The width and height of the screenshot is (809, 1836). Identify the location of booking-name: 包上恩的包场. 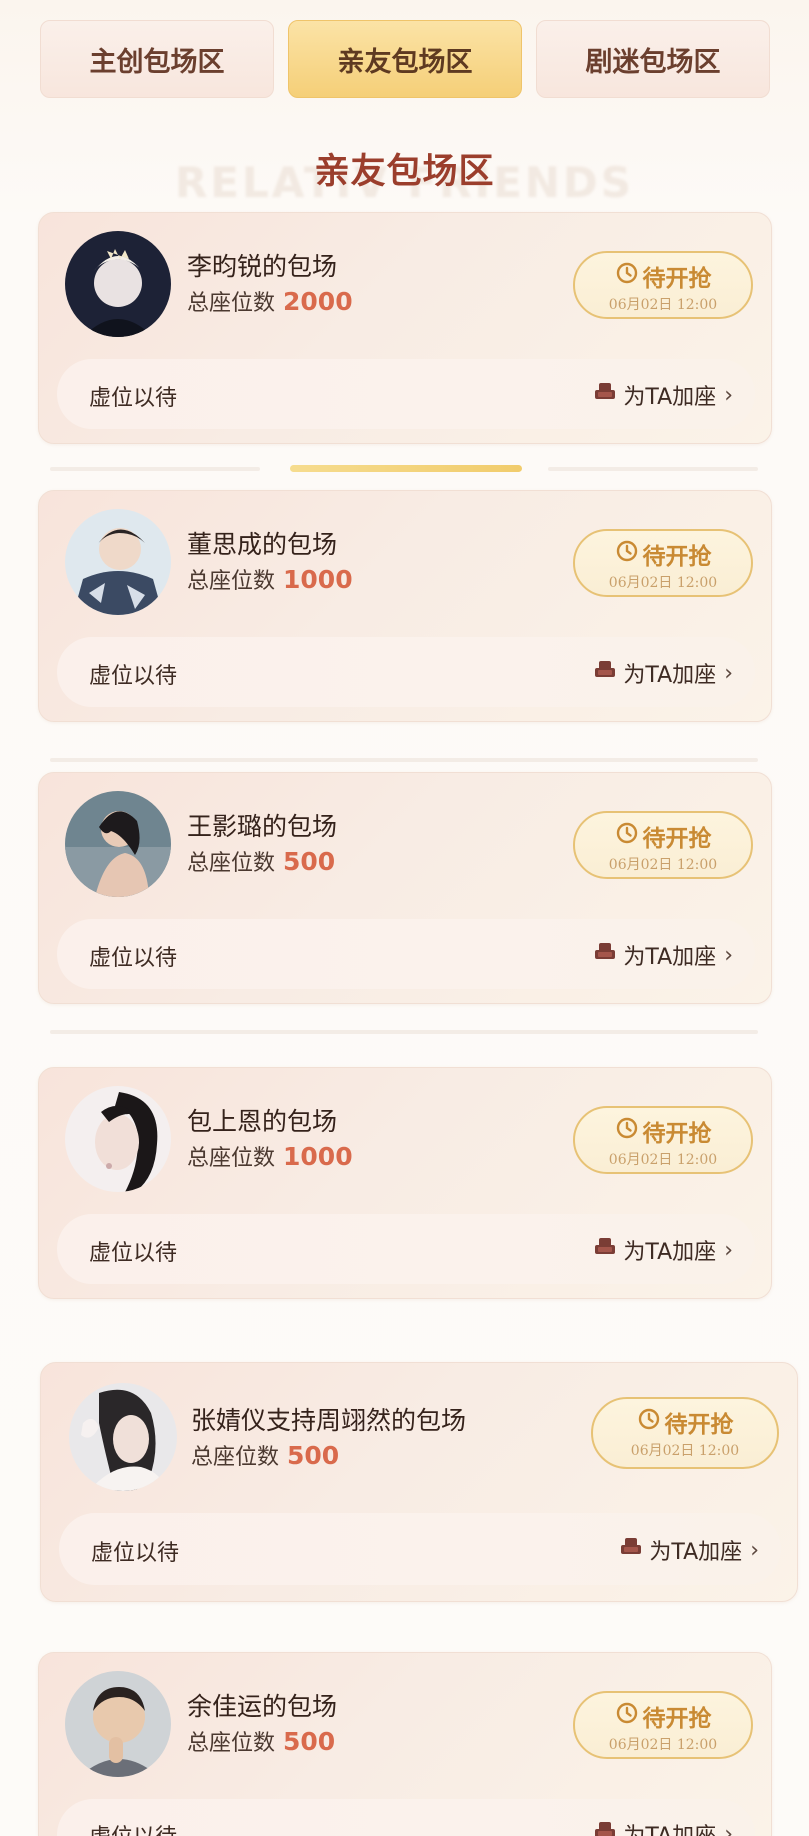
(262, 1121).